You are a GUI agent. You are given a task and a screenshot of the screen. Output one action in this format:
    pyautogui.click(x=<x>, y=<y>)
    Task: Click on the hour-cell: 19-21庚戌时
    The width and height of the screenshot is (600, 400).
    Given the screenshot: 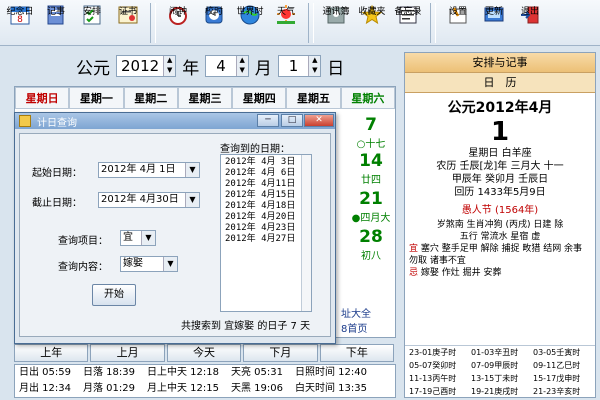 What is the action you would take?
    pyautogui.click(x=495, y=391)
    